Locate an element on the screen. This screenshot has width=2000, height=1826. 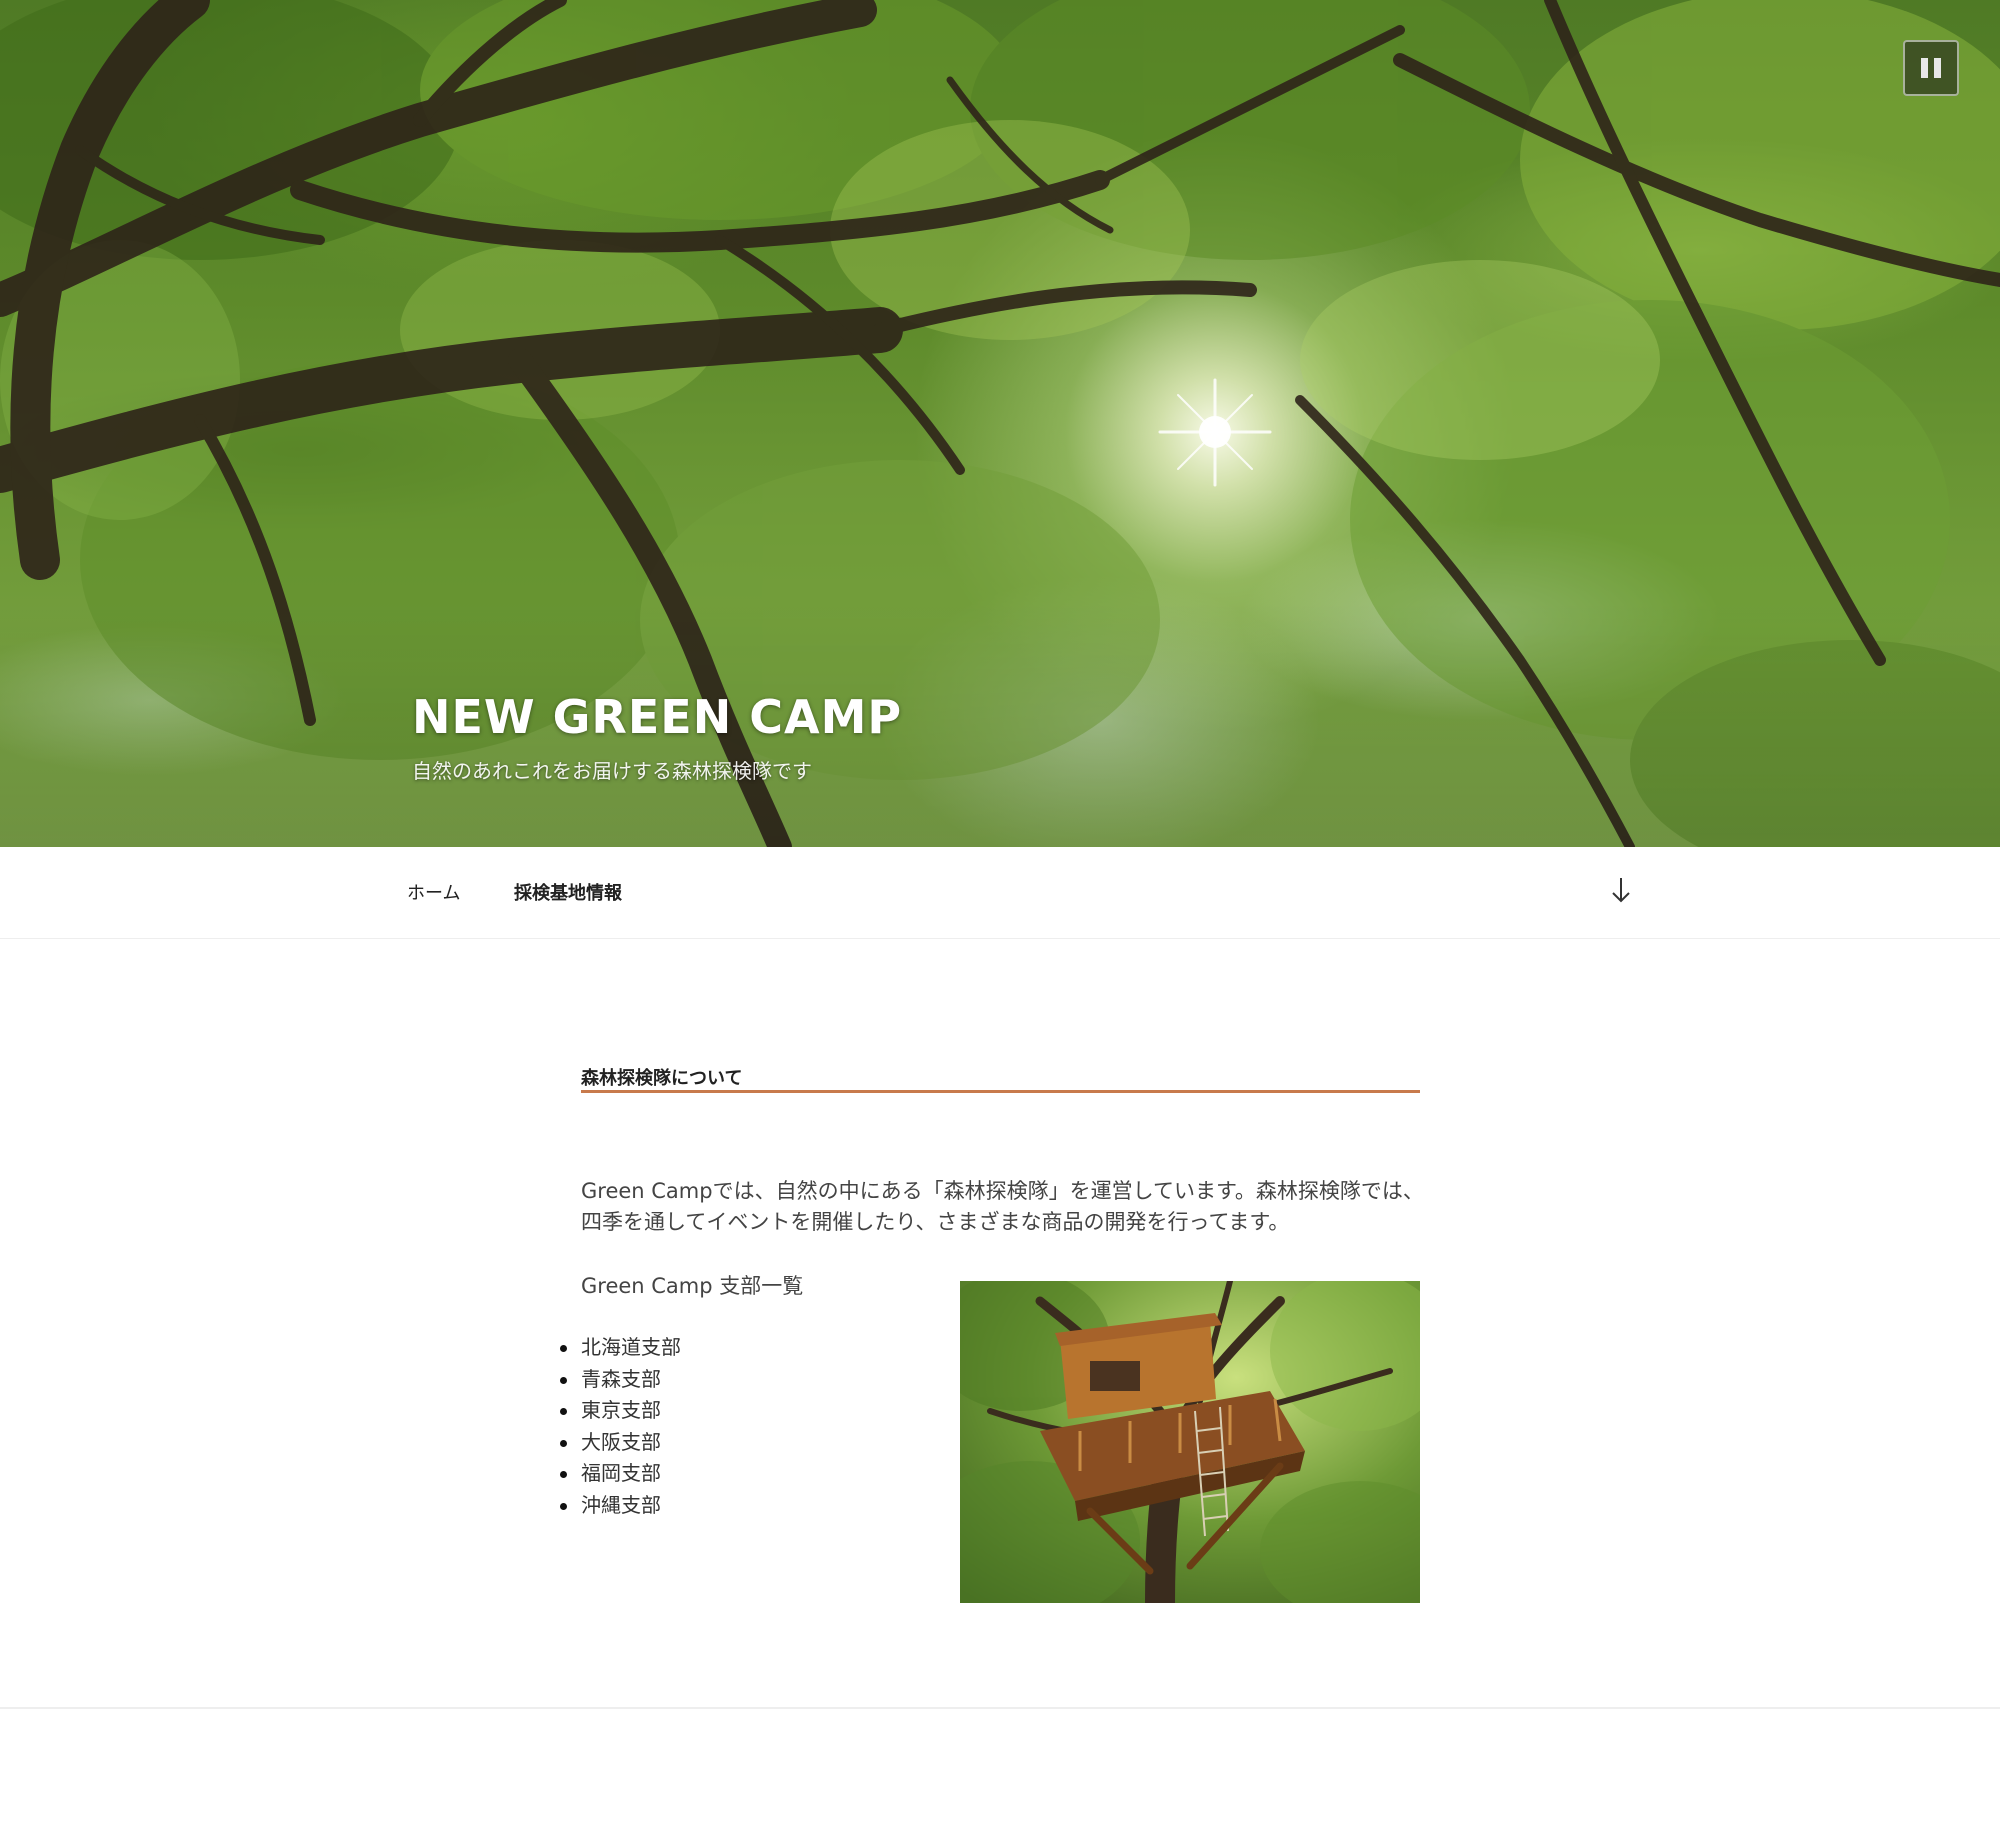
list-item: 福岡支部 is located at coordinates (620, 1474).